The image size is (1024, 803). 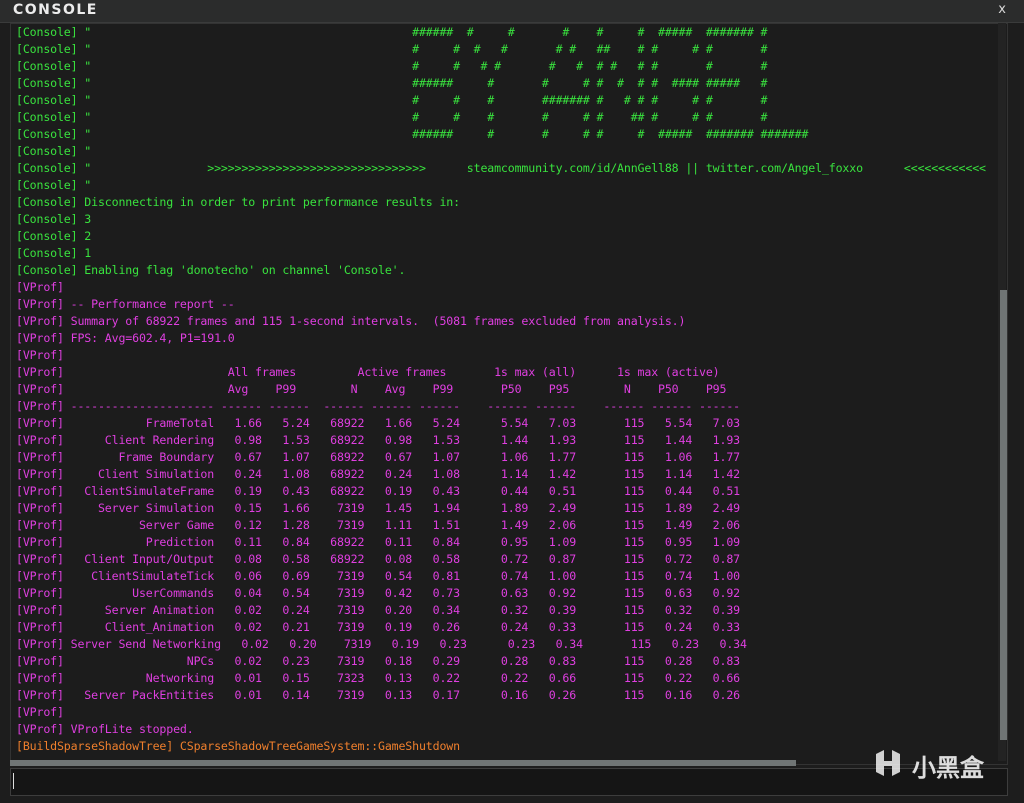 What do you see at coordinates (392, 49) in the screenshot?
I see `console-line: [Console] " # # # # # # ## # # # # #` at bounding box center [392, 49].